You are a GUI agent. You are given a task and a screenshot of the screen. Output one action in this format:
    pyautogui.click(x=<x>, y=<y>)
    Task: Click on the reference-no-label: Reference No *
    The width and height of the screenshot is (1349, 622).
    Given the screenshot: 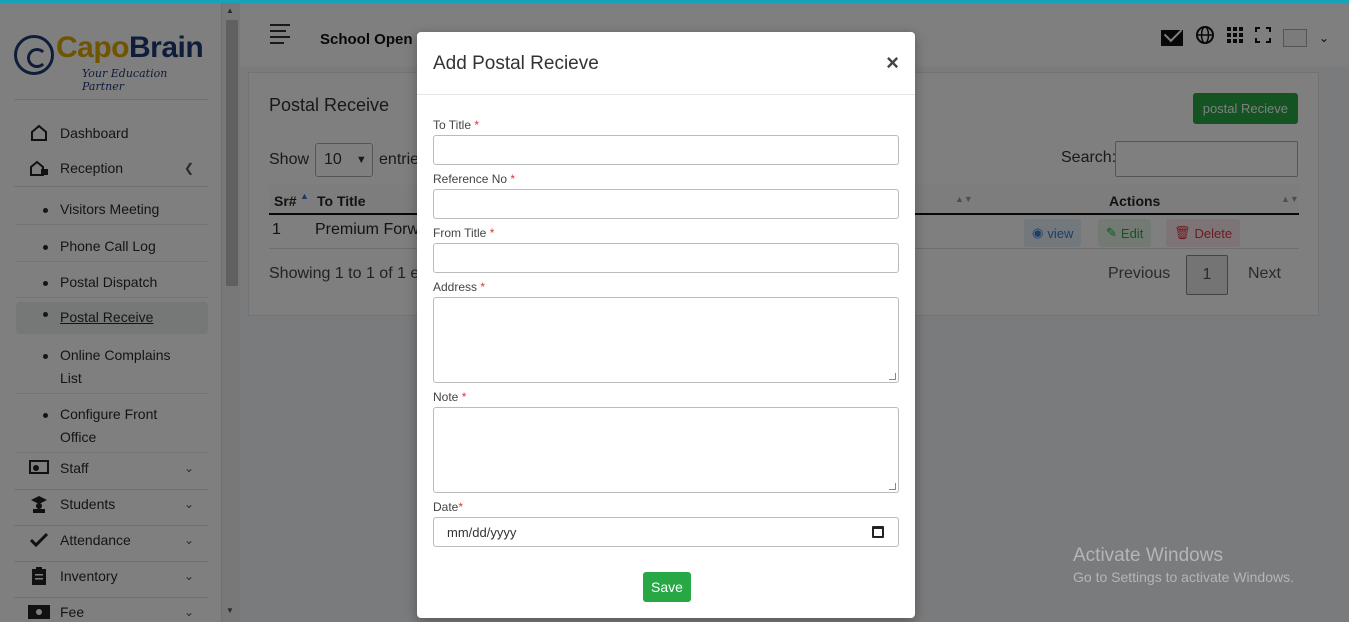 What is the action you would take?
    pyautogui.click(x=474, y=179)
    